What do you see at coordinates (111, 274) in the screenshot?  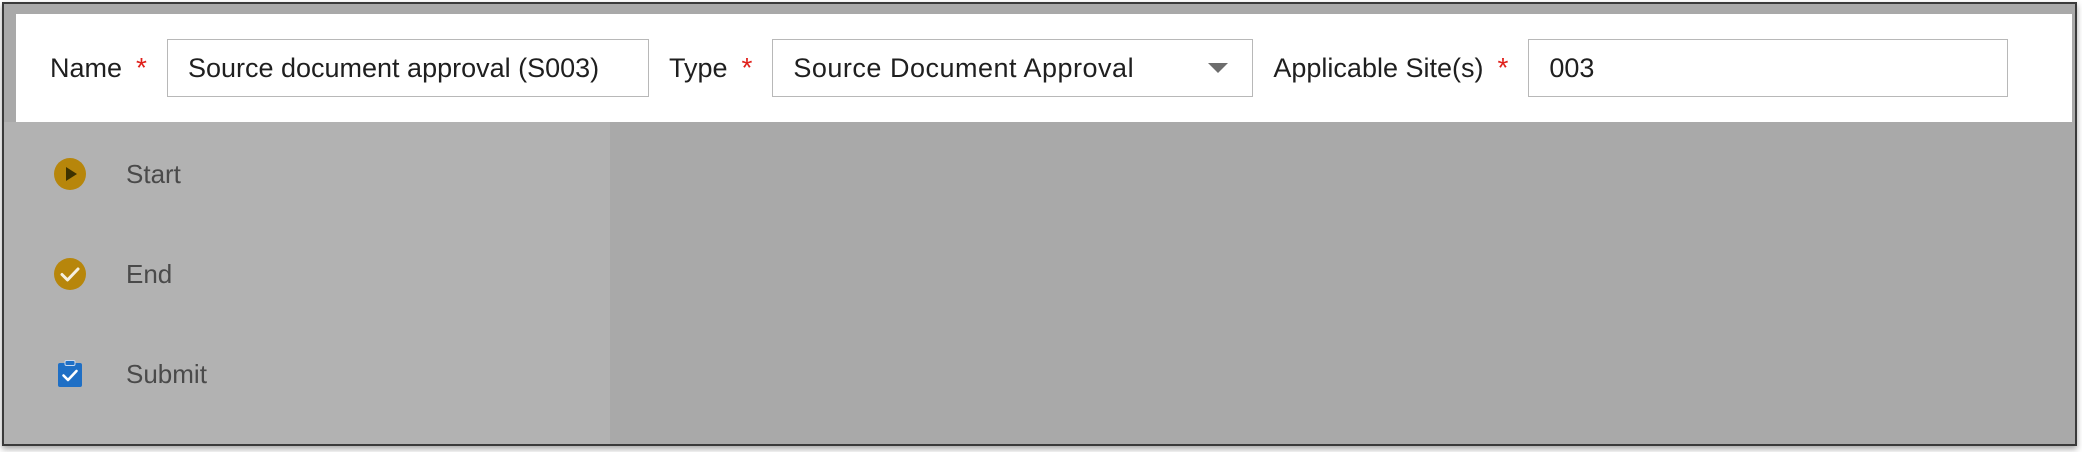 I see `palette-item-end: End` at bounding box center [111, 274].